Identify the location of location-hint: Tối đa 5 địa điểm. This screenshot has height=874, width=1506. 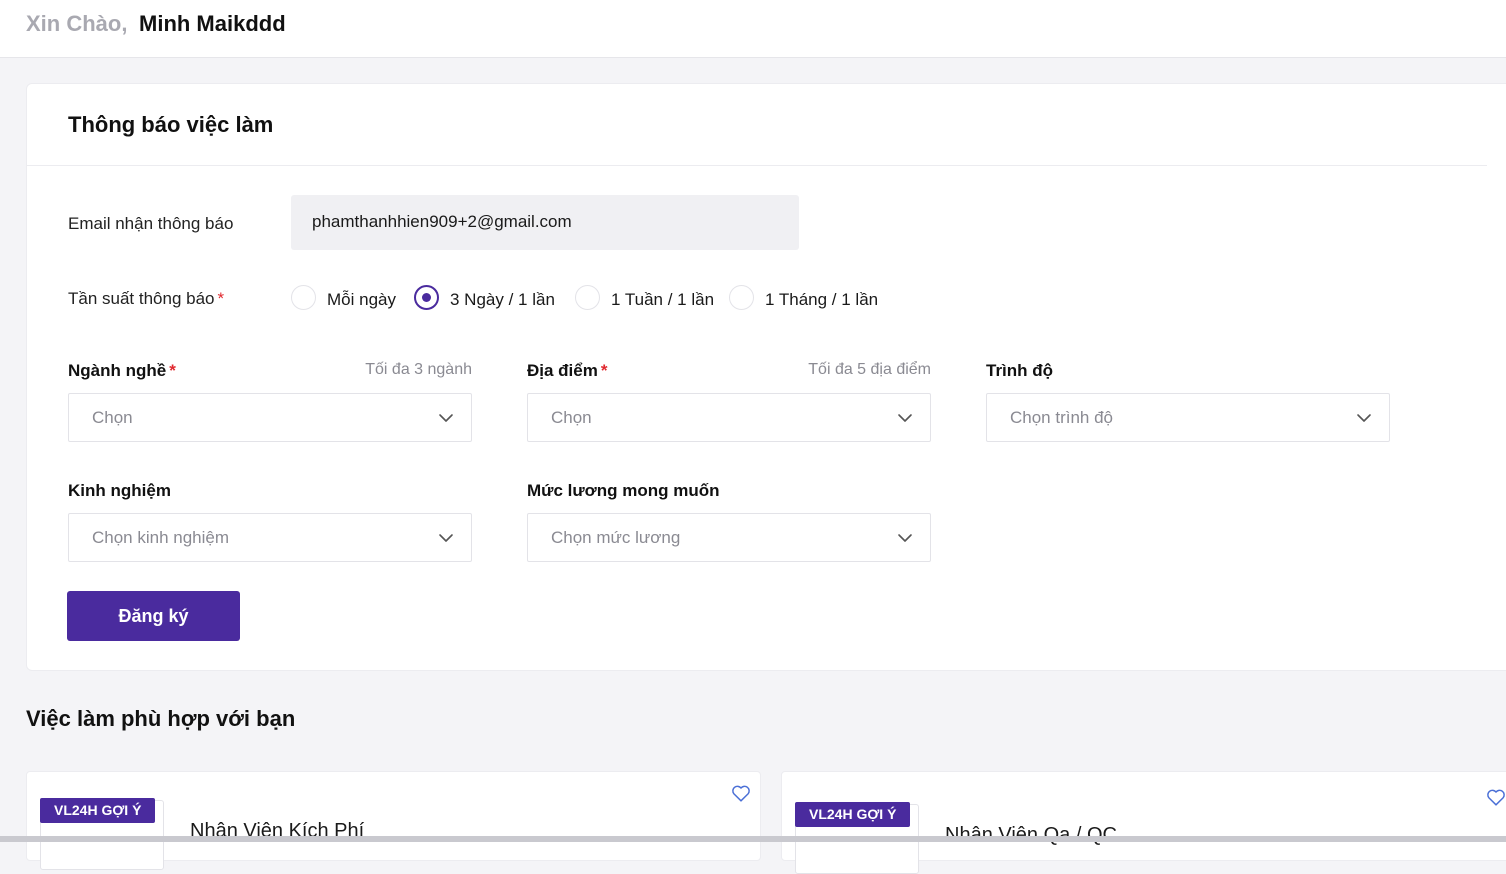
(869, 369).